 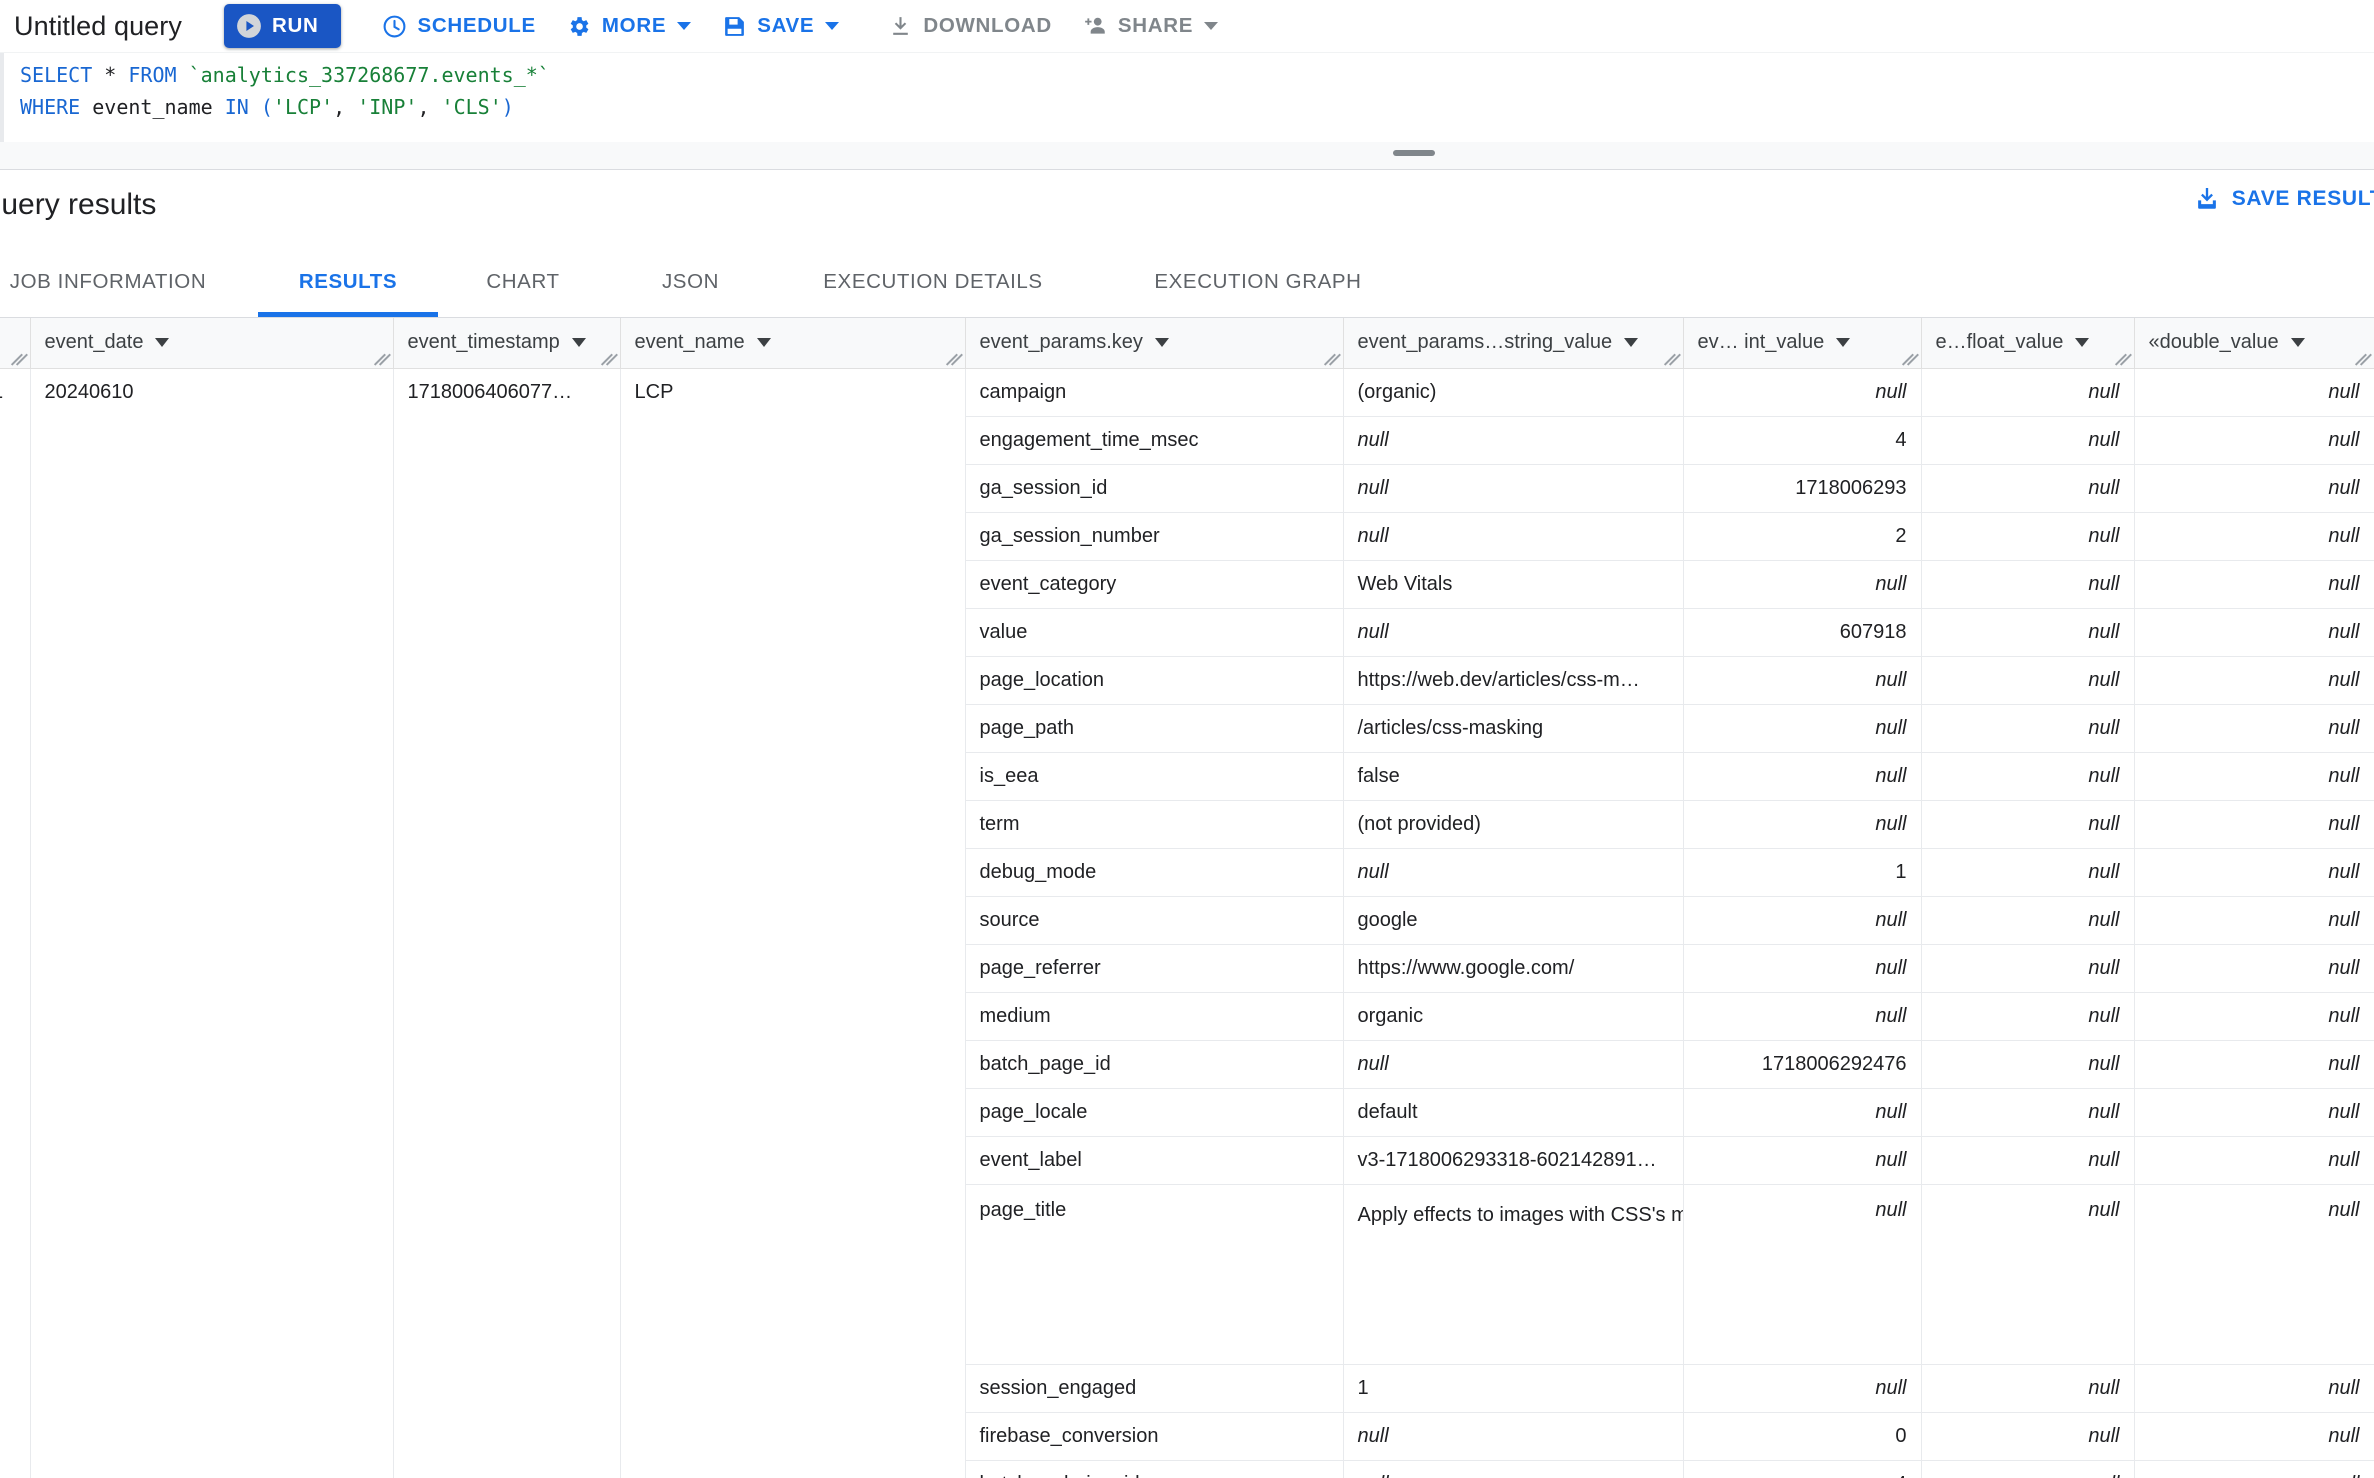 I want to click on cell-int-value: 1718006292476, so click(x=1802, y=1064).